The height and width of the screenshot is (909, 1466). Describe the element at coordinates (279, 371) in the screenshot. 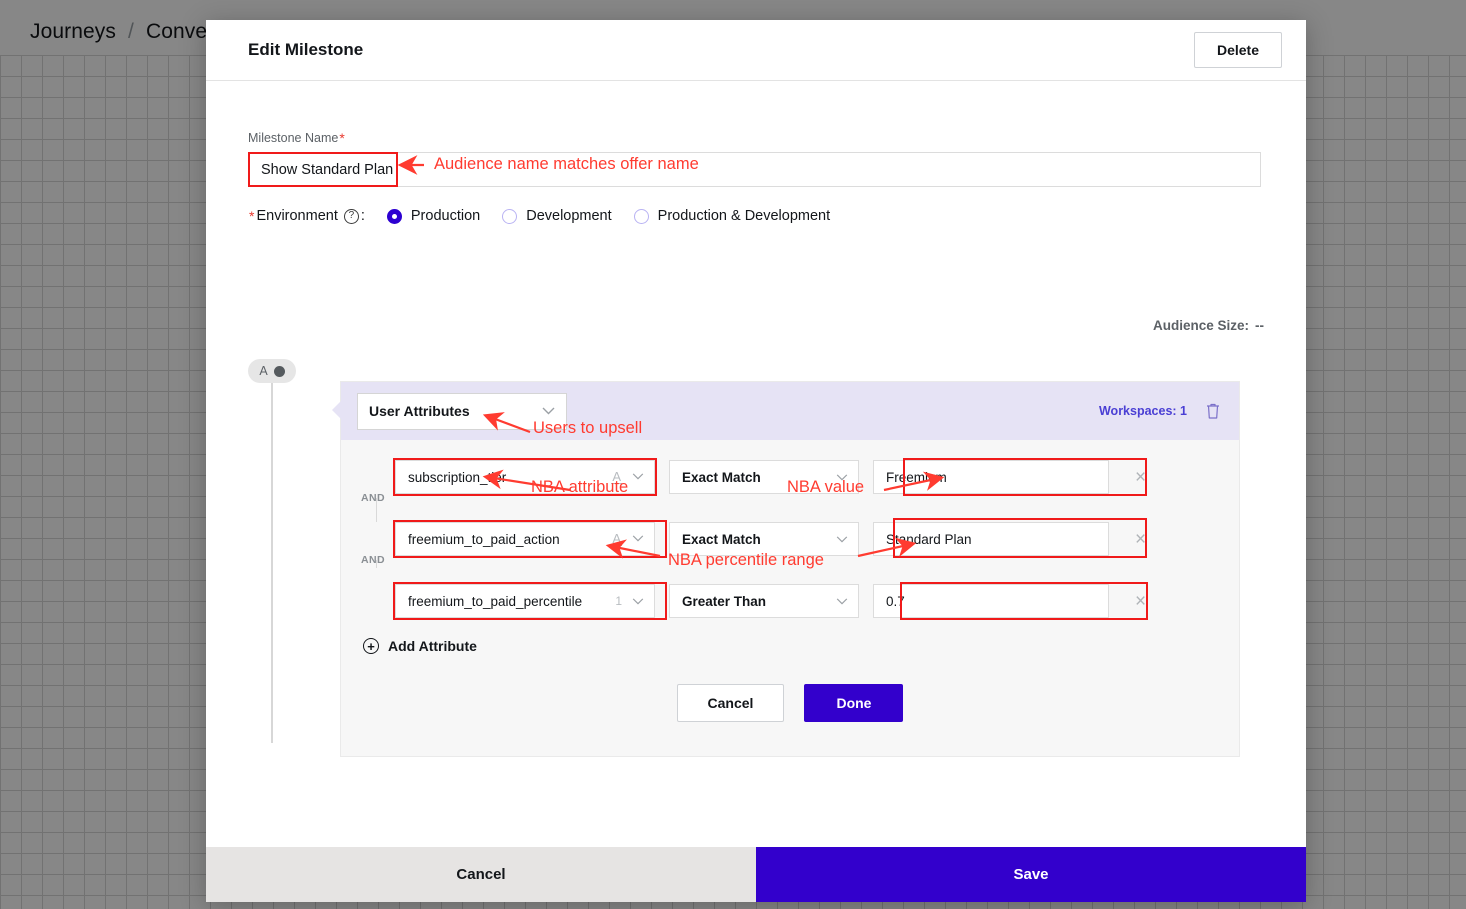

I see `branch-badge-dot-icon` at that location.